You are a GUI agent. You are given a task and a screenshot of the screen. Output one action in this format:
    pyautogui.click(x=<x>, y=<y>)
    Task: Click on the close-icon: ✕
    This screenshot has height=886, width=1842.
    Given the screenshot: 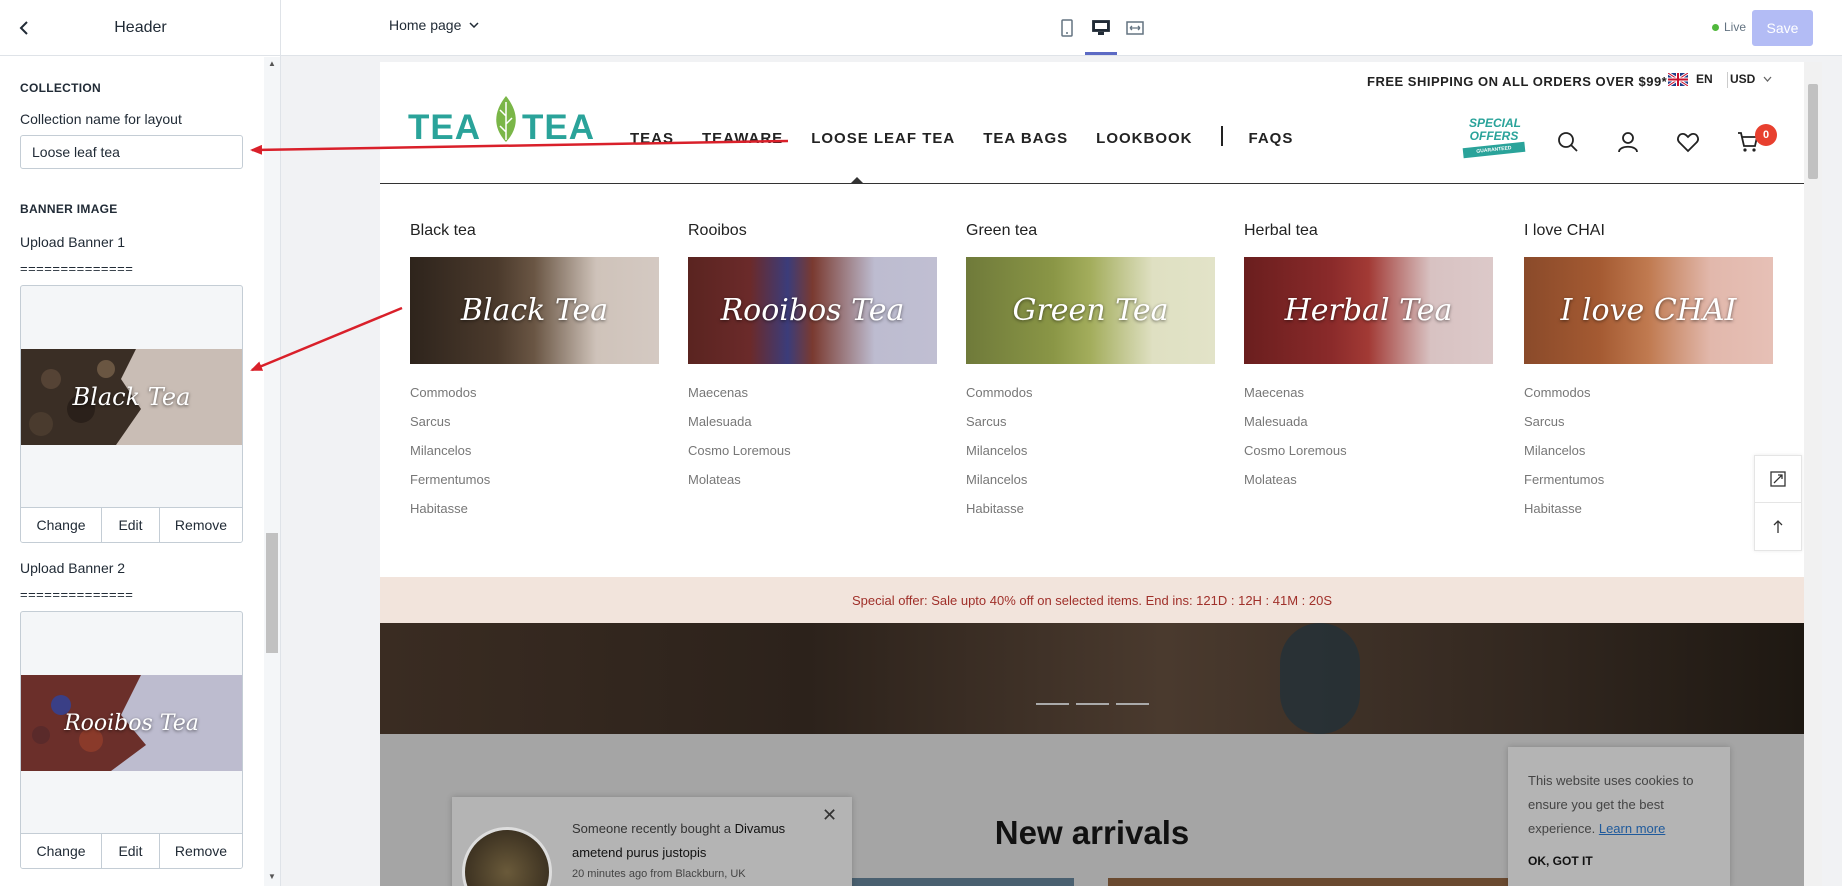 What is the action you would take?
    pyautogui.click(x=829, y=815)
    